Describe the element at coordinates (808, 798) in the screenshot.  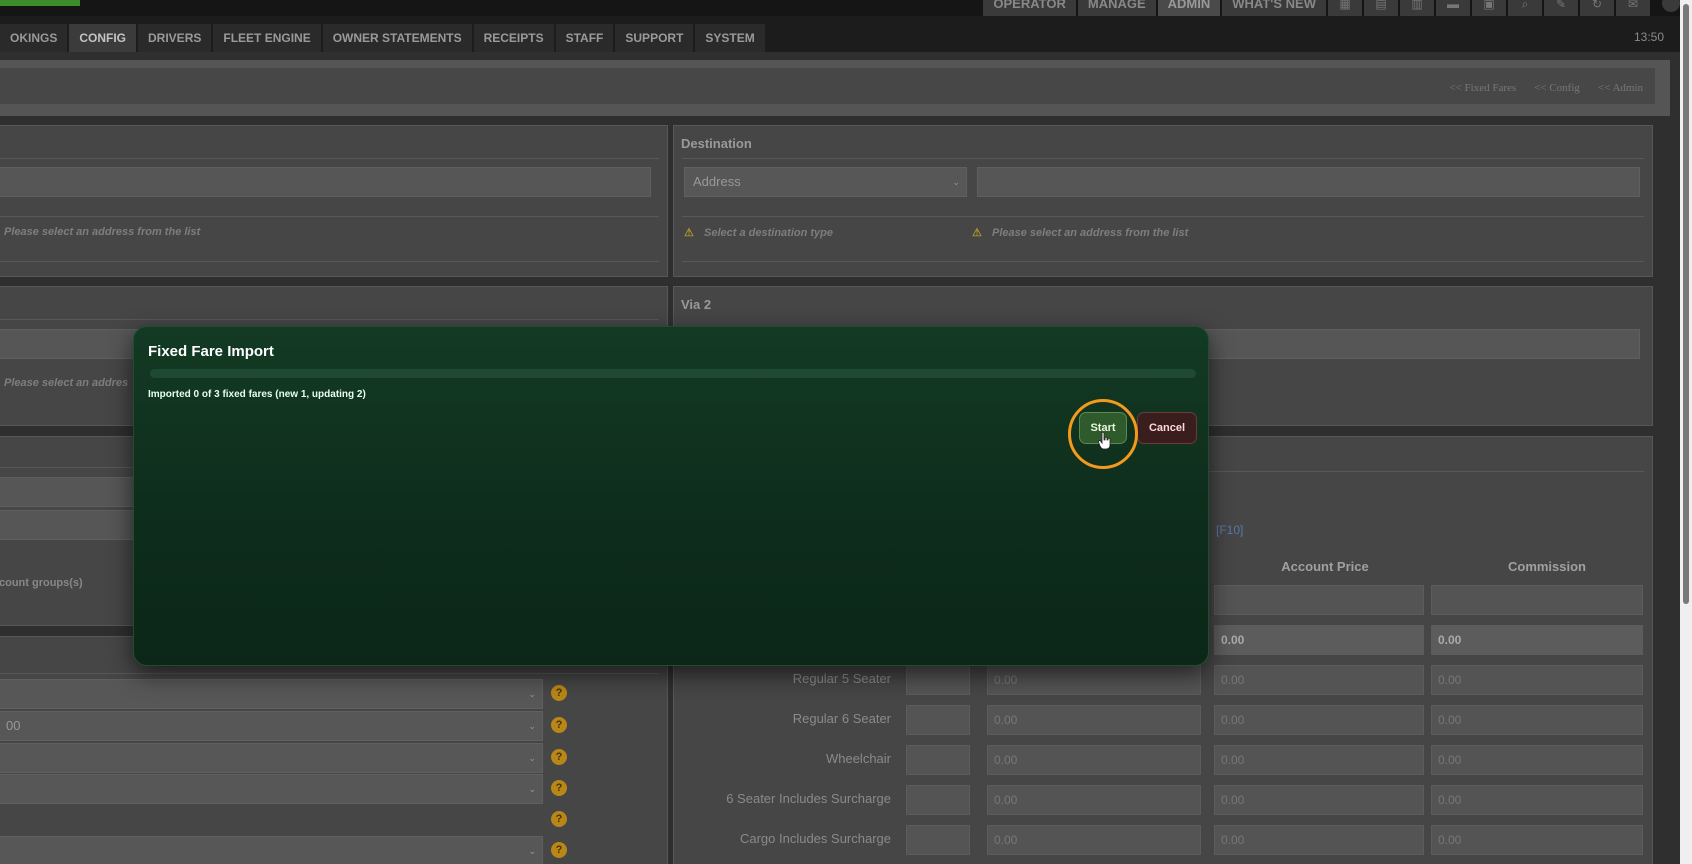
I see `row-label-6seater-surcharge: 6 Seater Includes Surcharge` at that location.